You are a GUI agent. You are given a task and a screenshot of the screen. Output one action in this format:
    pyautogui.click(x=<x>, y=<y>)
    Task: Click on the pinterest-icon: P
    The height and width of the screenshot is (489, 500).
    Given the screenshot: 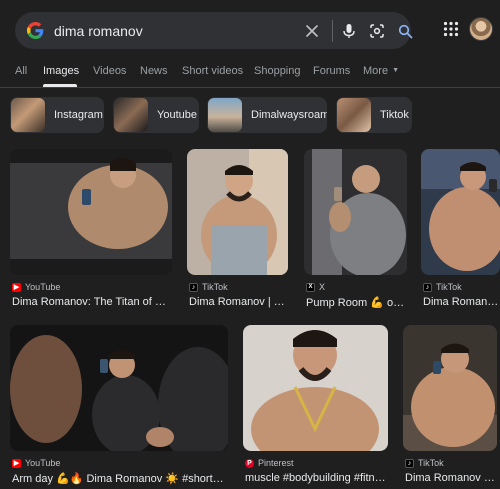 What is the action you would take?
    pyautogui.click(x=249, y=463)
    